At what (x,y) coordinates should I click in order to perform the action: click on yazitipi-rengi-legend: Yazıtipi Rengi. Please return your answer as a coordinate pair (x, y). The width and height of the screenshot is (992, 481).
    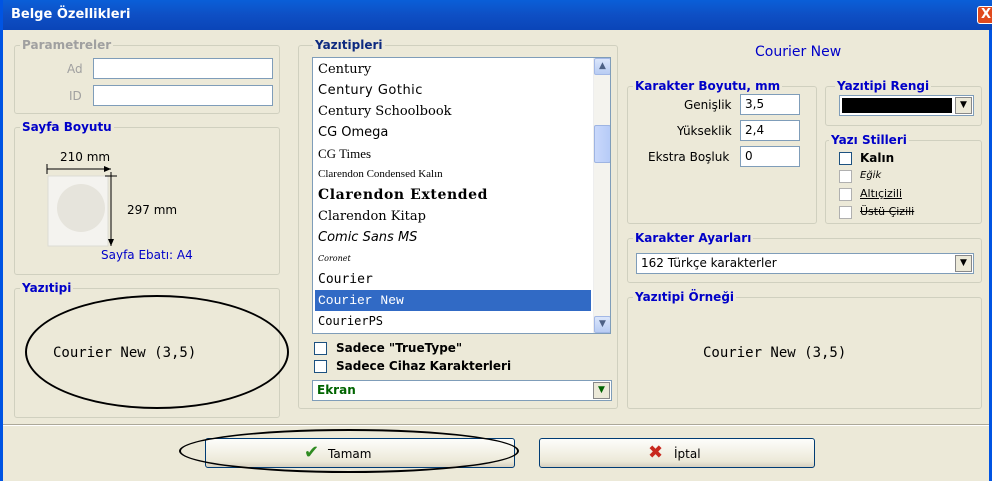
    Looking at the image, I should click on (883, 86).